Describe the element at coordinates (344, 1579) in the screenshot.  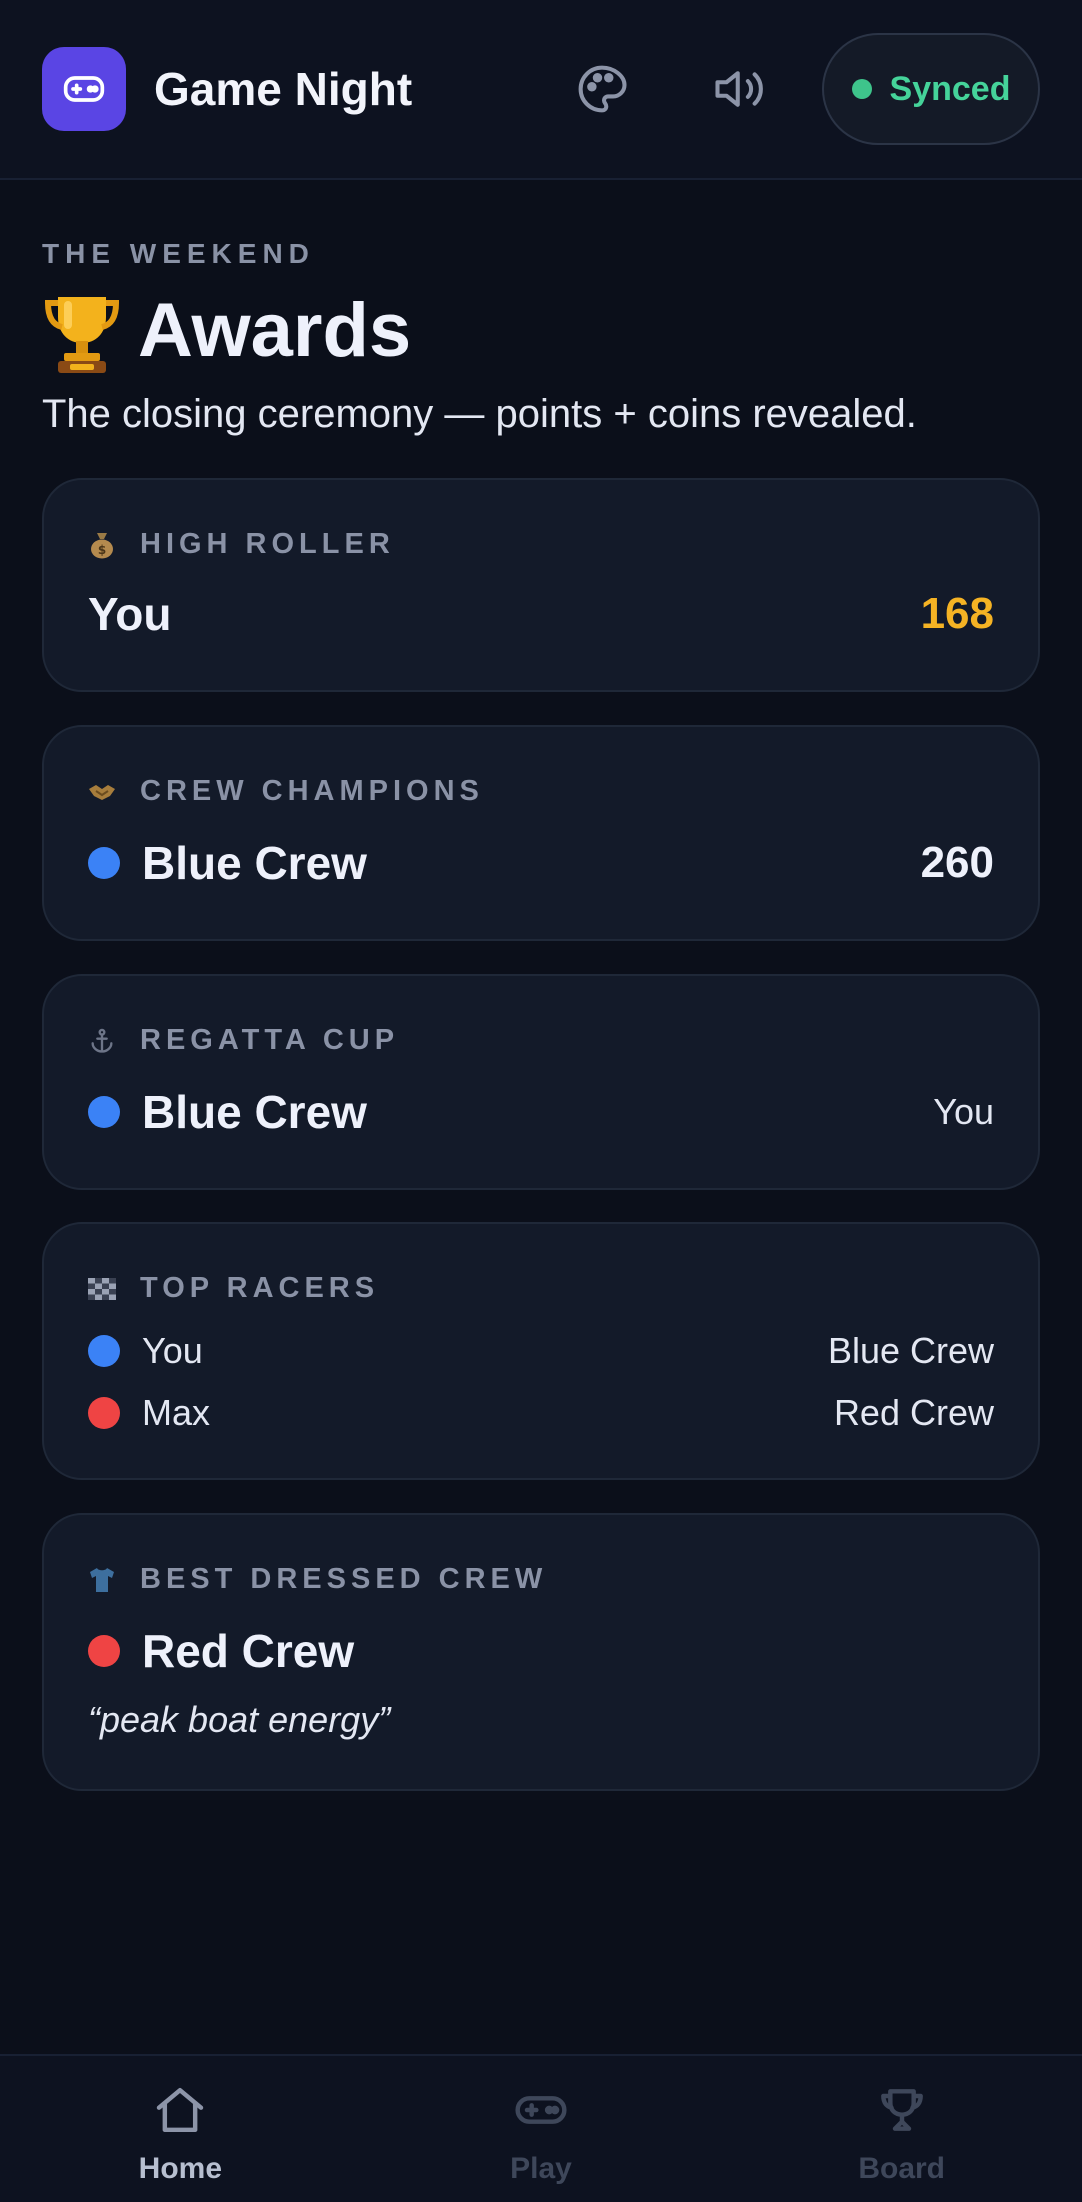
I see `award-label: BEST DRESSED CREW` at that location.